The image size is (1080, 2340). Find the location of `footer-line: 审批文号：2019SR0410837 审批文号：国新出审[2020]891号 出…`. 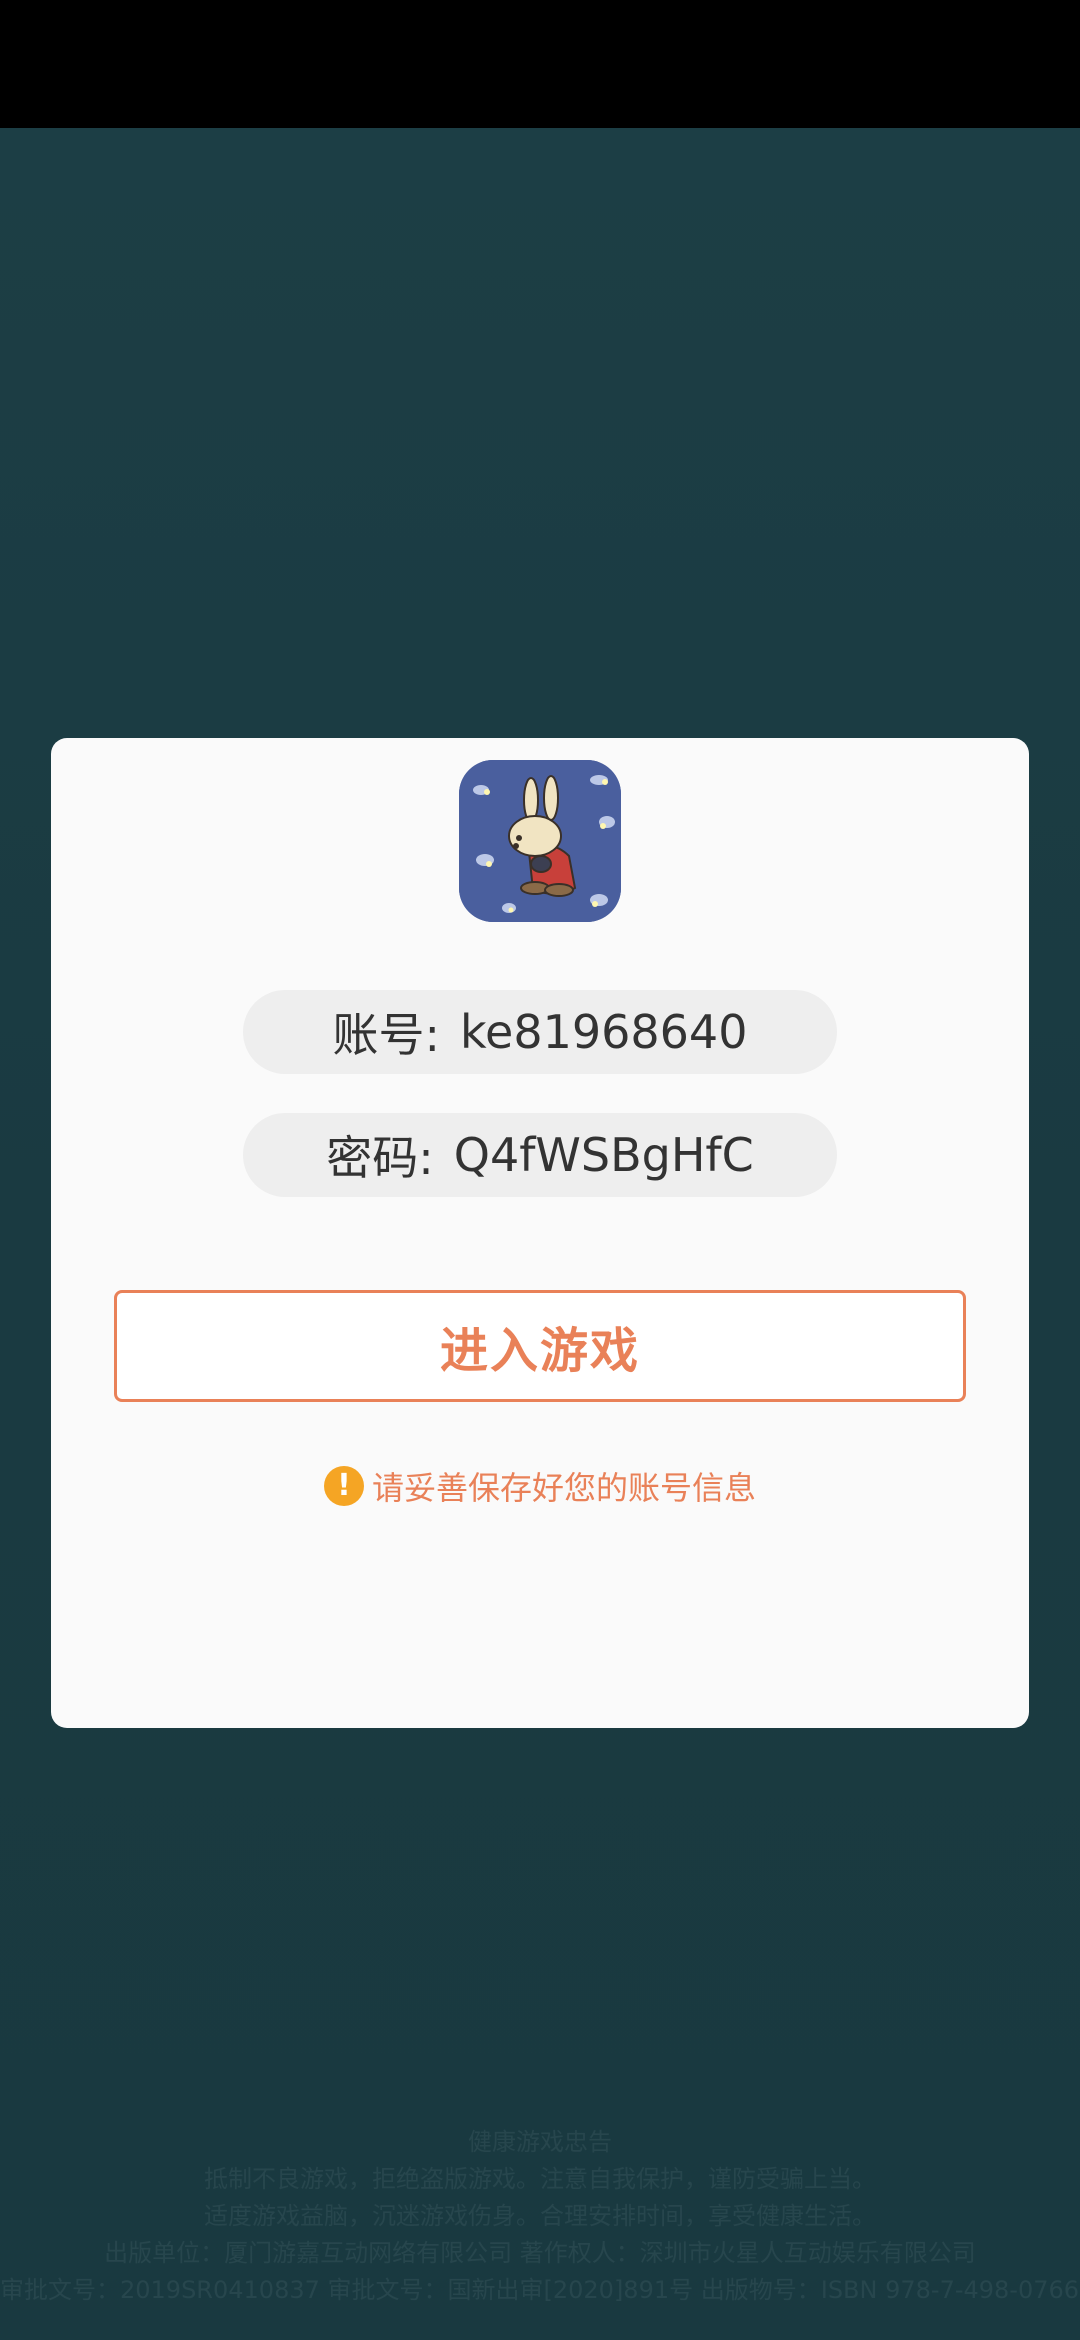

footer-line: 审批文号：2019SR0410837 审批文号：国新出审[2020]891号 出… is located at coordinates (540, 2290).